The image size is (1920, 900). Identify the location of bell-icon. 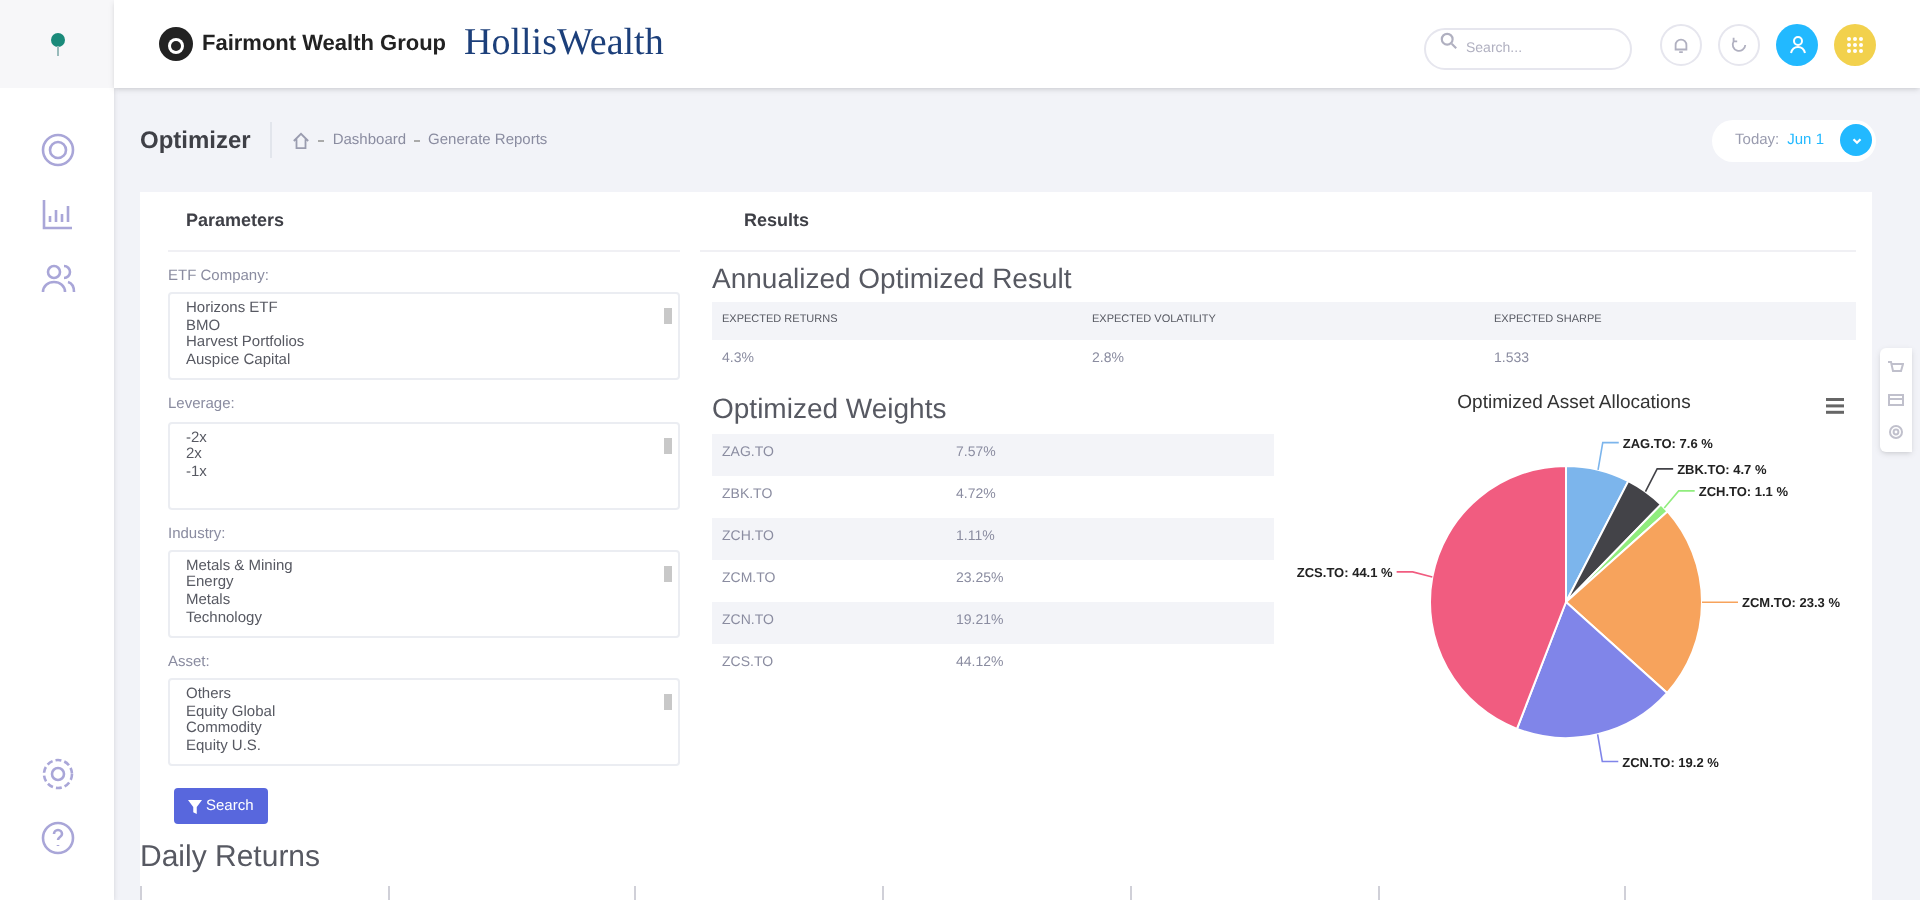
(1681, 44).